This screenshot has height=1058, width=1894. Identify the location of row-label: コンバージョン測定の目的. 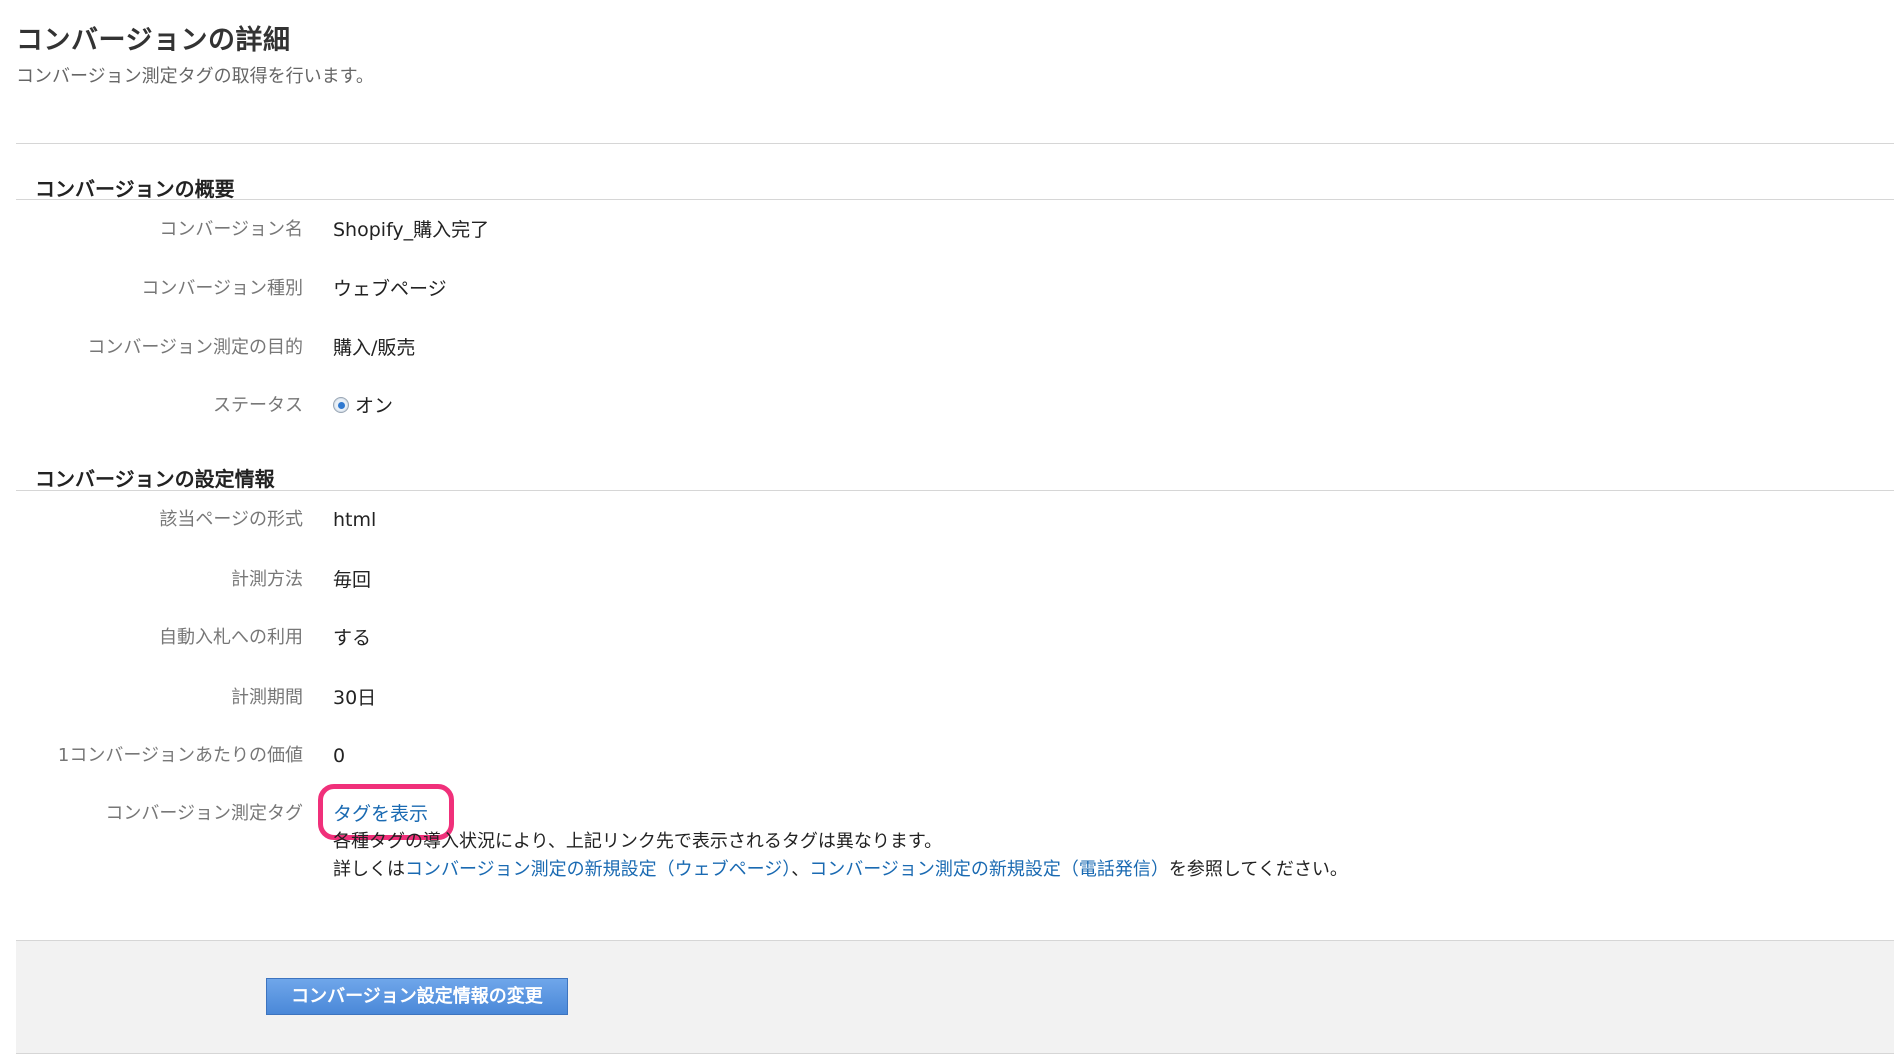
(195, 347).